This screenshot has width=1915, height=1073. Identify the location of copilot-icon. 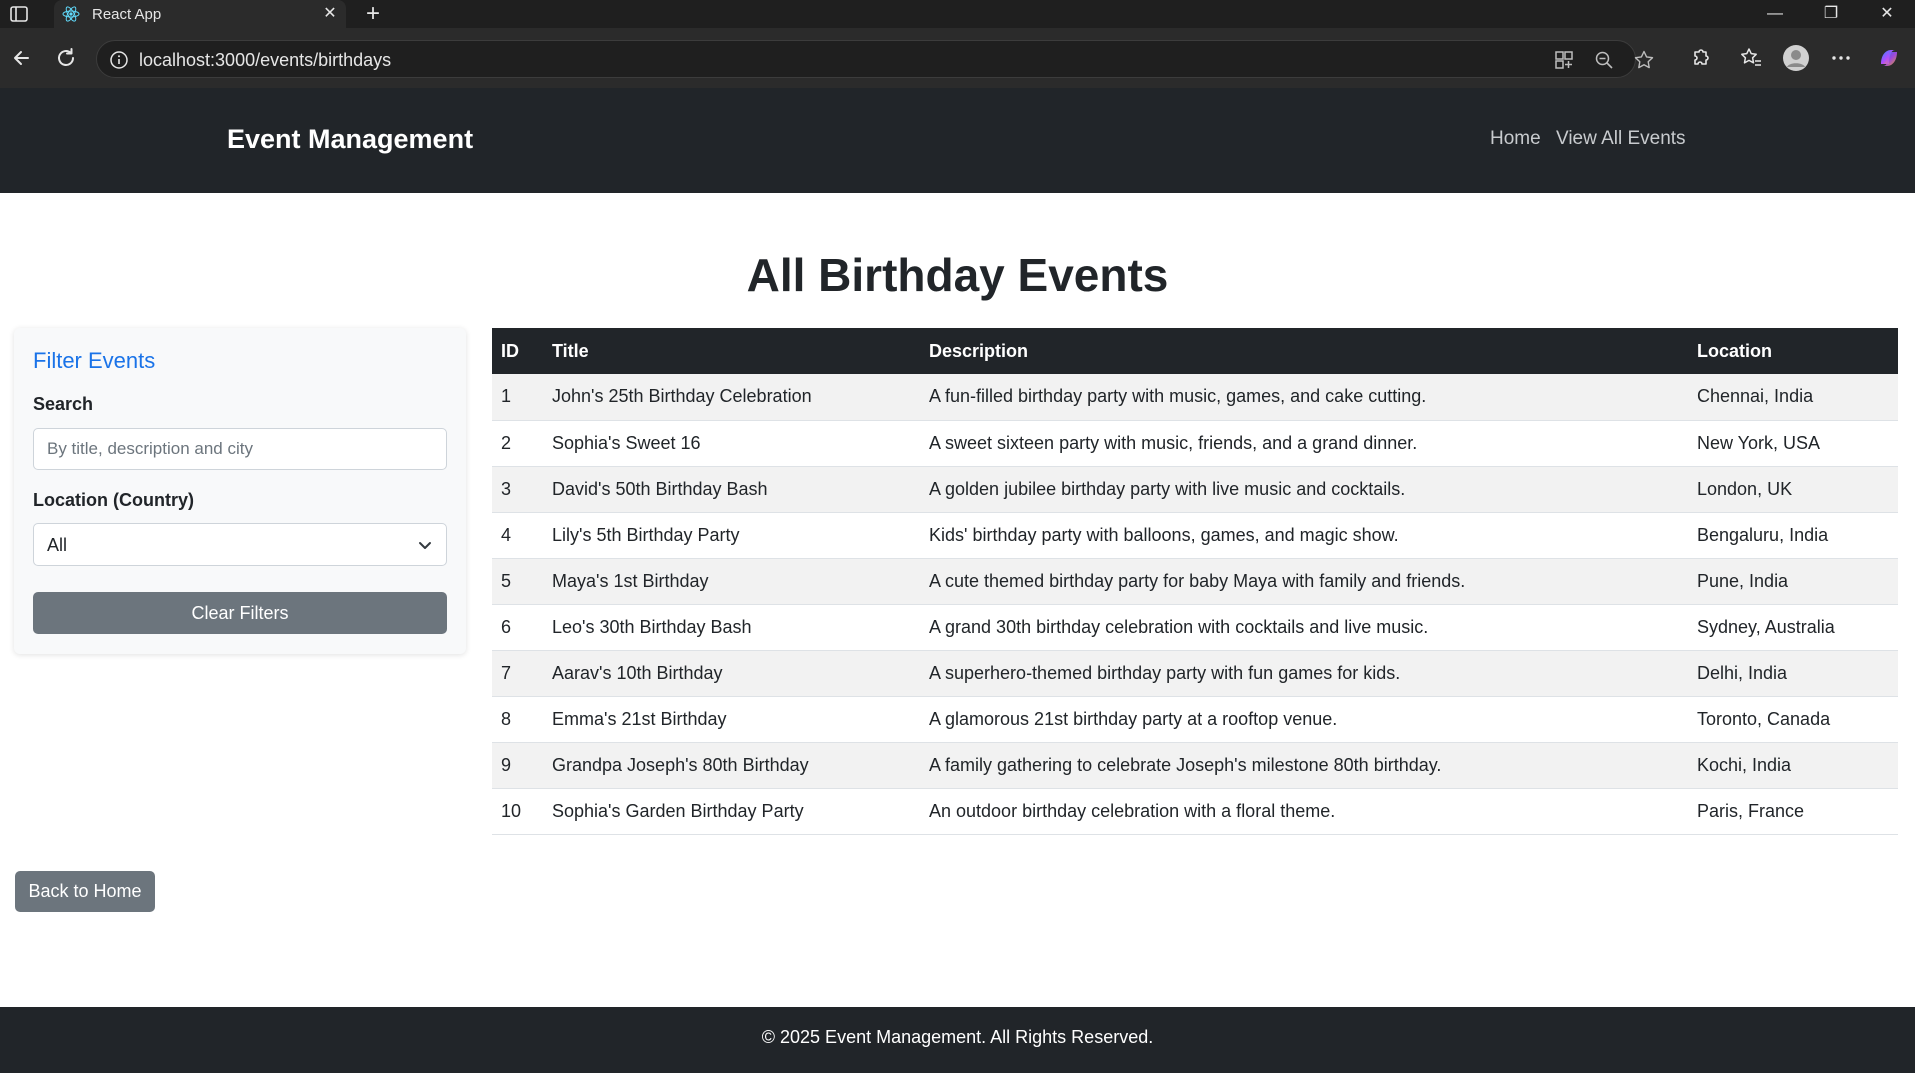
(1889, 58).